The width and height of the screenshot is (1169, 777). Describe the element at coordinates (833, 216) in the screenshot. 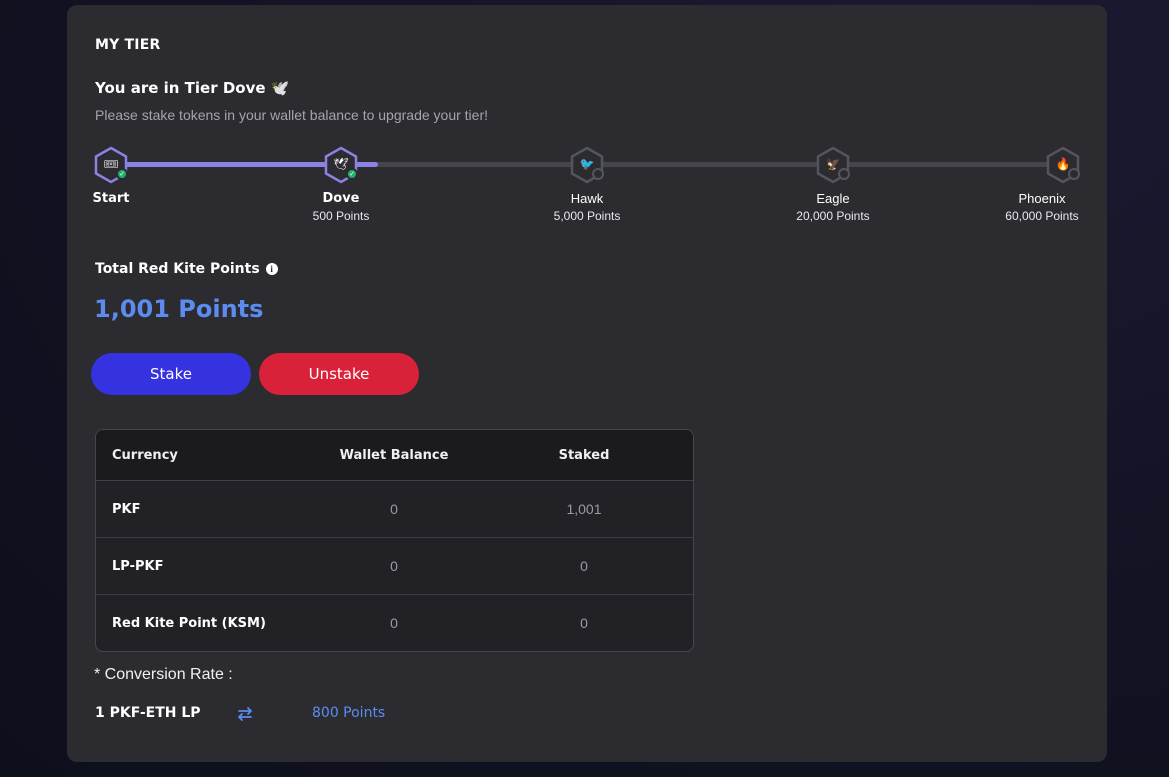

I see `tier-points: 20,000 Points` at that location.